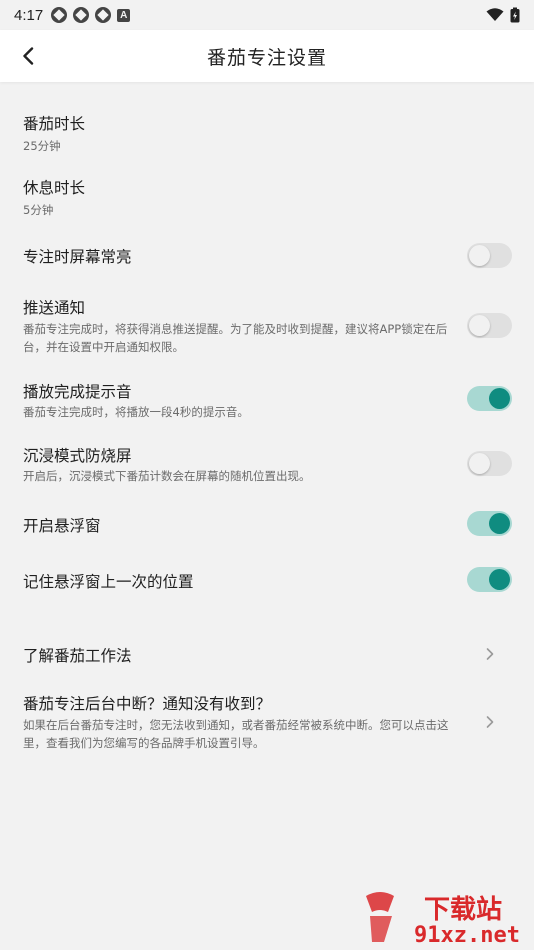 The height and width of the screenshot is (950, 534). I want to click on item-title: 了解番茄工作法, so click(77, 656).